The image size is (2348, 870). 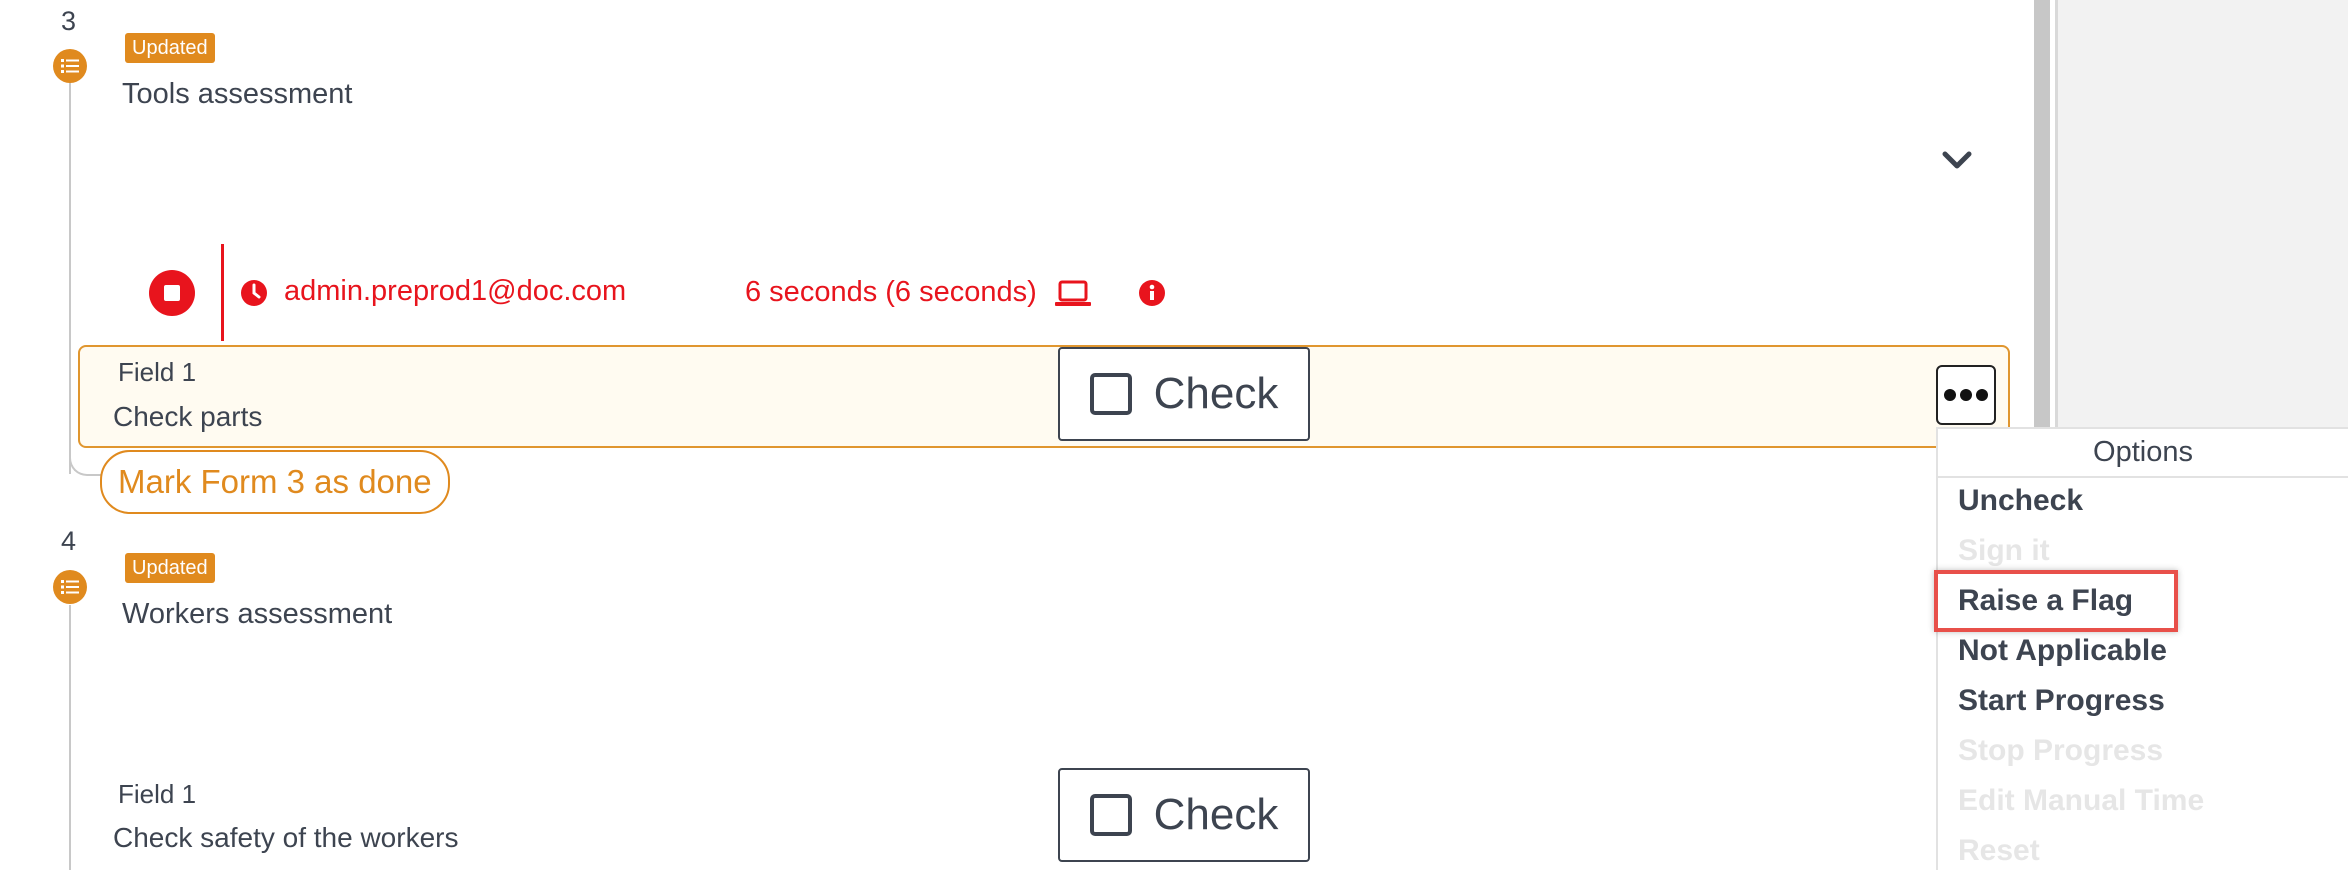 I want to click on info-icon, so click(x=1152, y=295).